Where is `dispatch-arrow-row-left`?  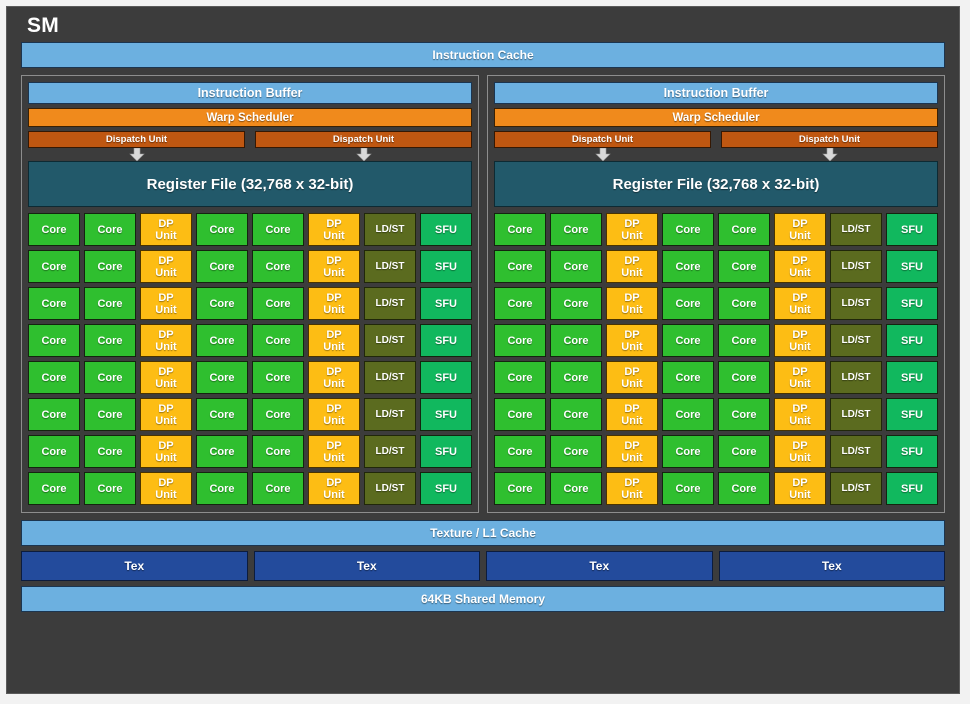 dispatch-arrow-row-left is located at coordinates (250, 154).